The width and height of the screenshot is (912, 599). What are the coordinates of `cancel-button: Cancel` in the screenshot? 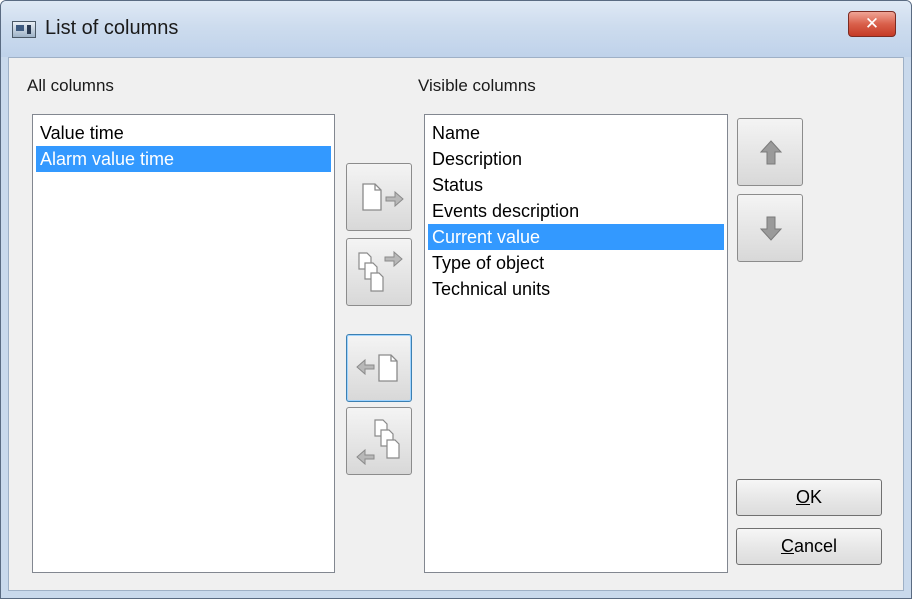 It's located at (809, 546).